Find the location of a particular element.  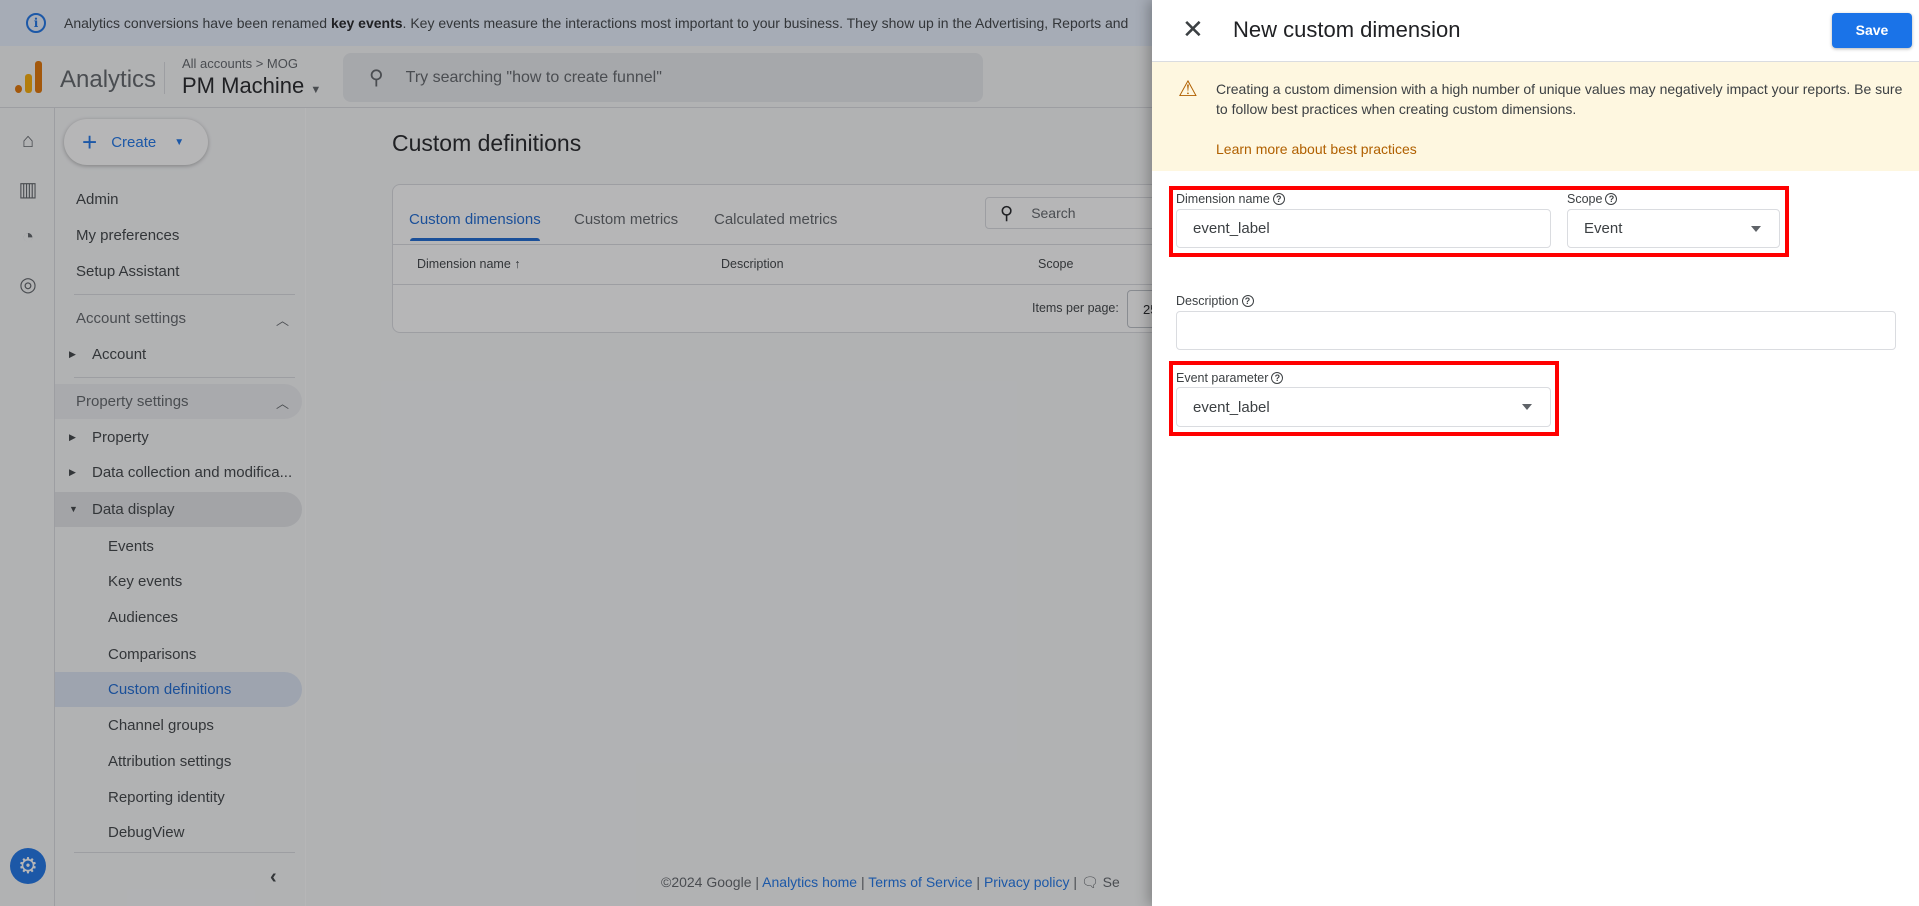

save-button: Save is located at coordinates (1872, 30).